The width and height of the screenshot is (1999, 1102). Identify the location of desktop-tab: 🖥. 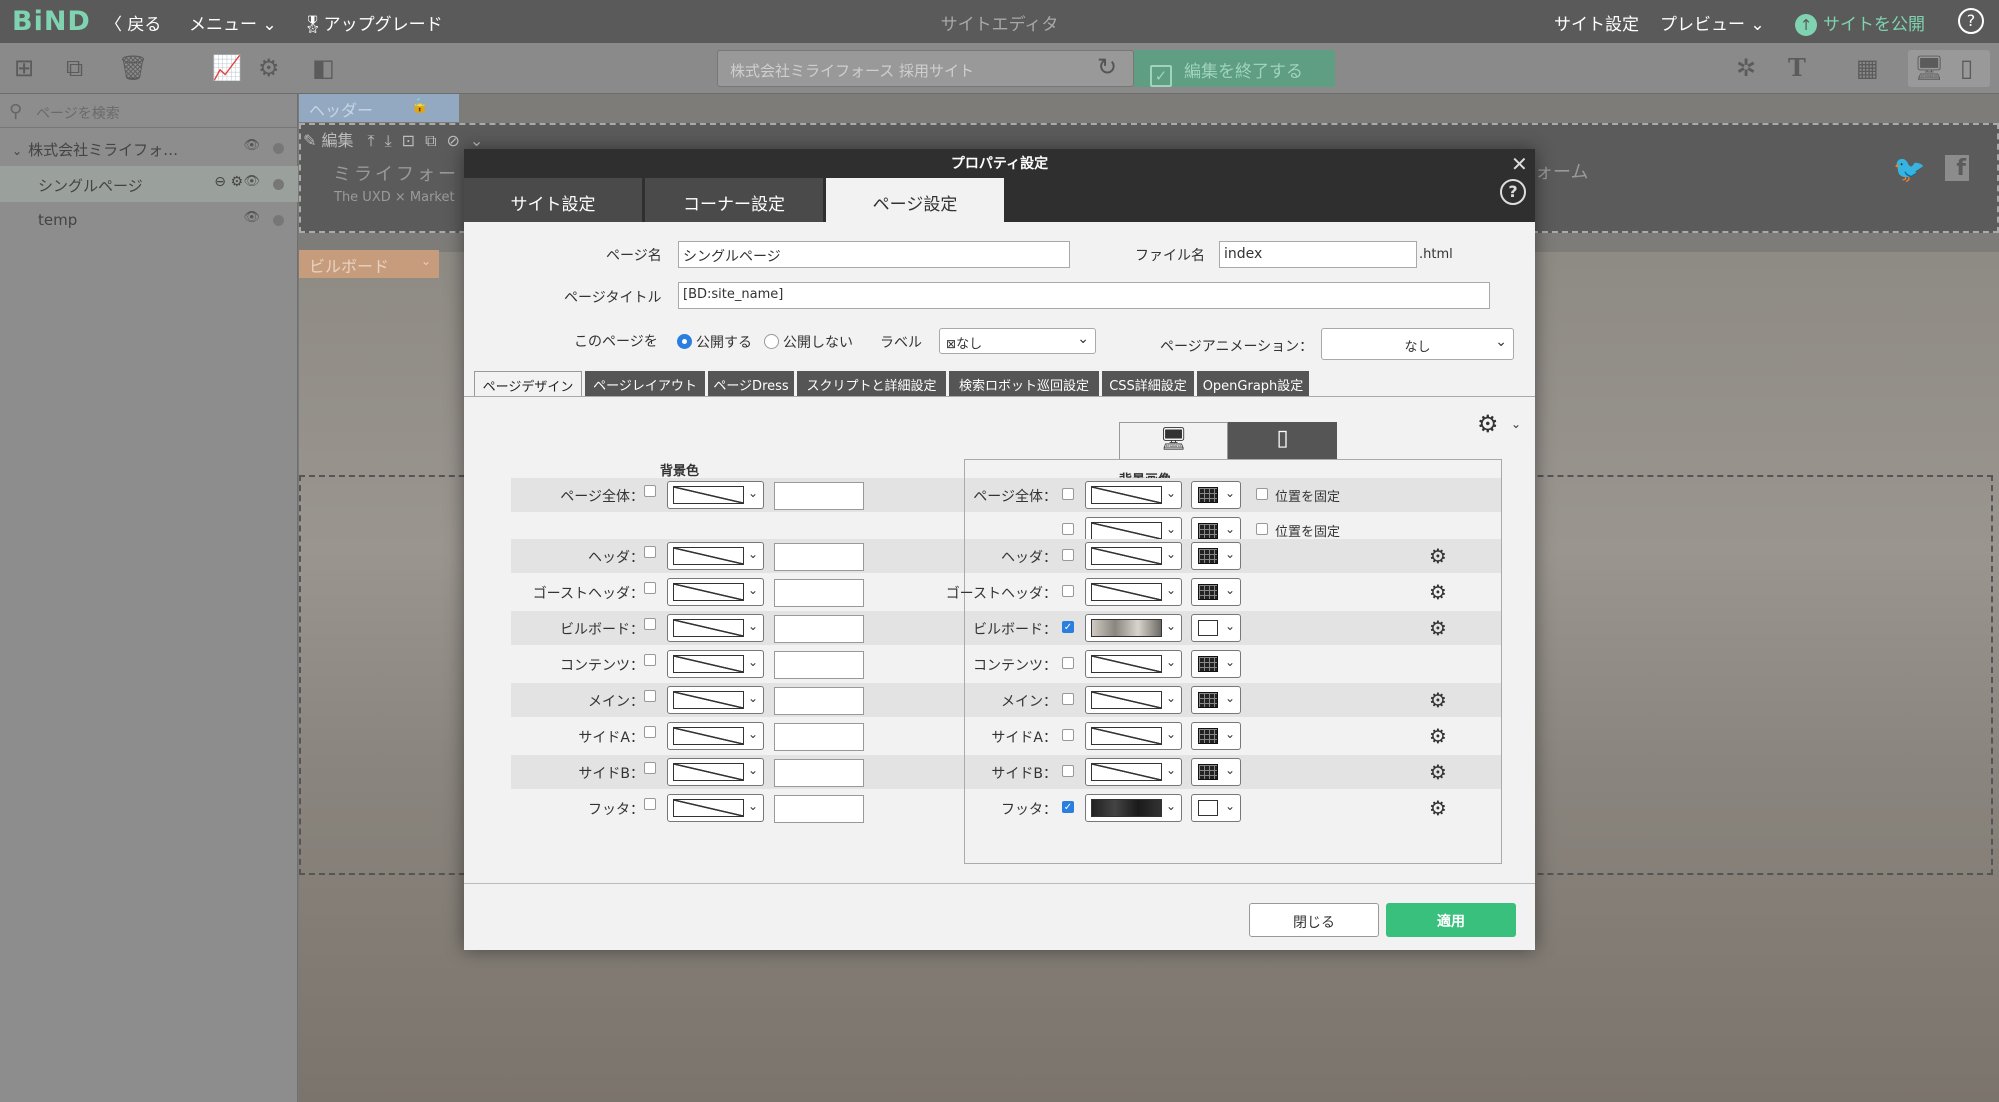
(1173, 441).